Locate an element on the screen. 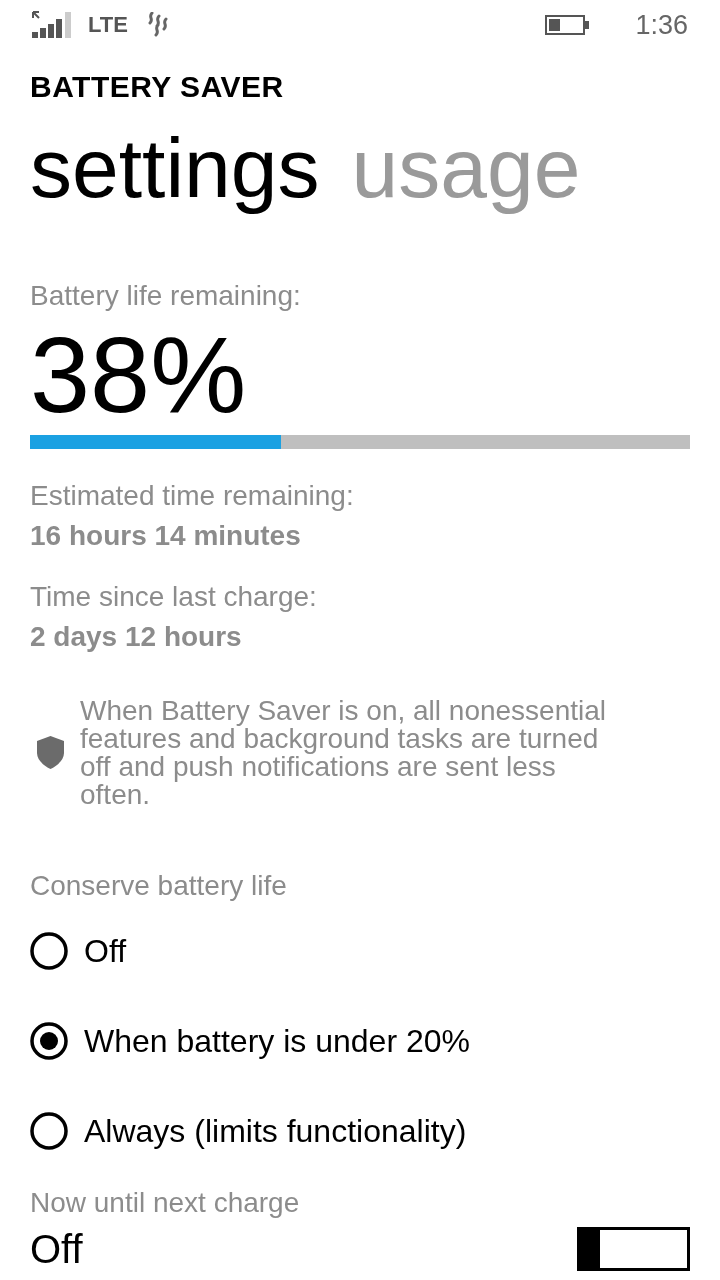 This screenshot has width=720, height=1280. signal-strength-icon is located at coordinates (52, 25).